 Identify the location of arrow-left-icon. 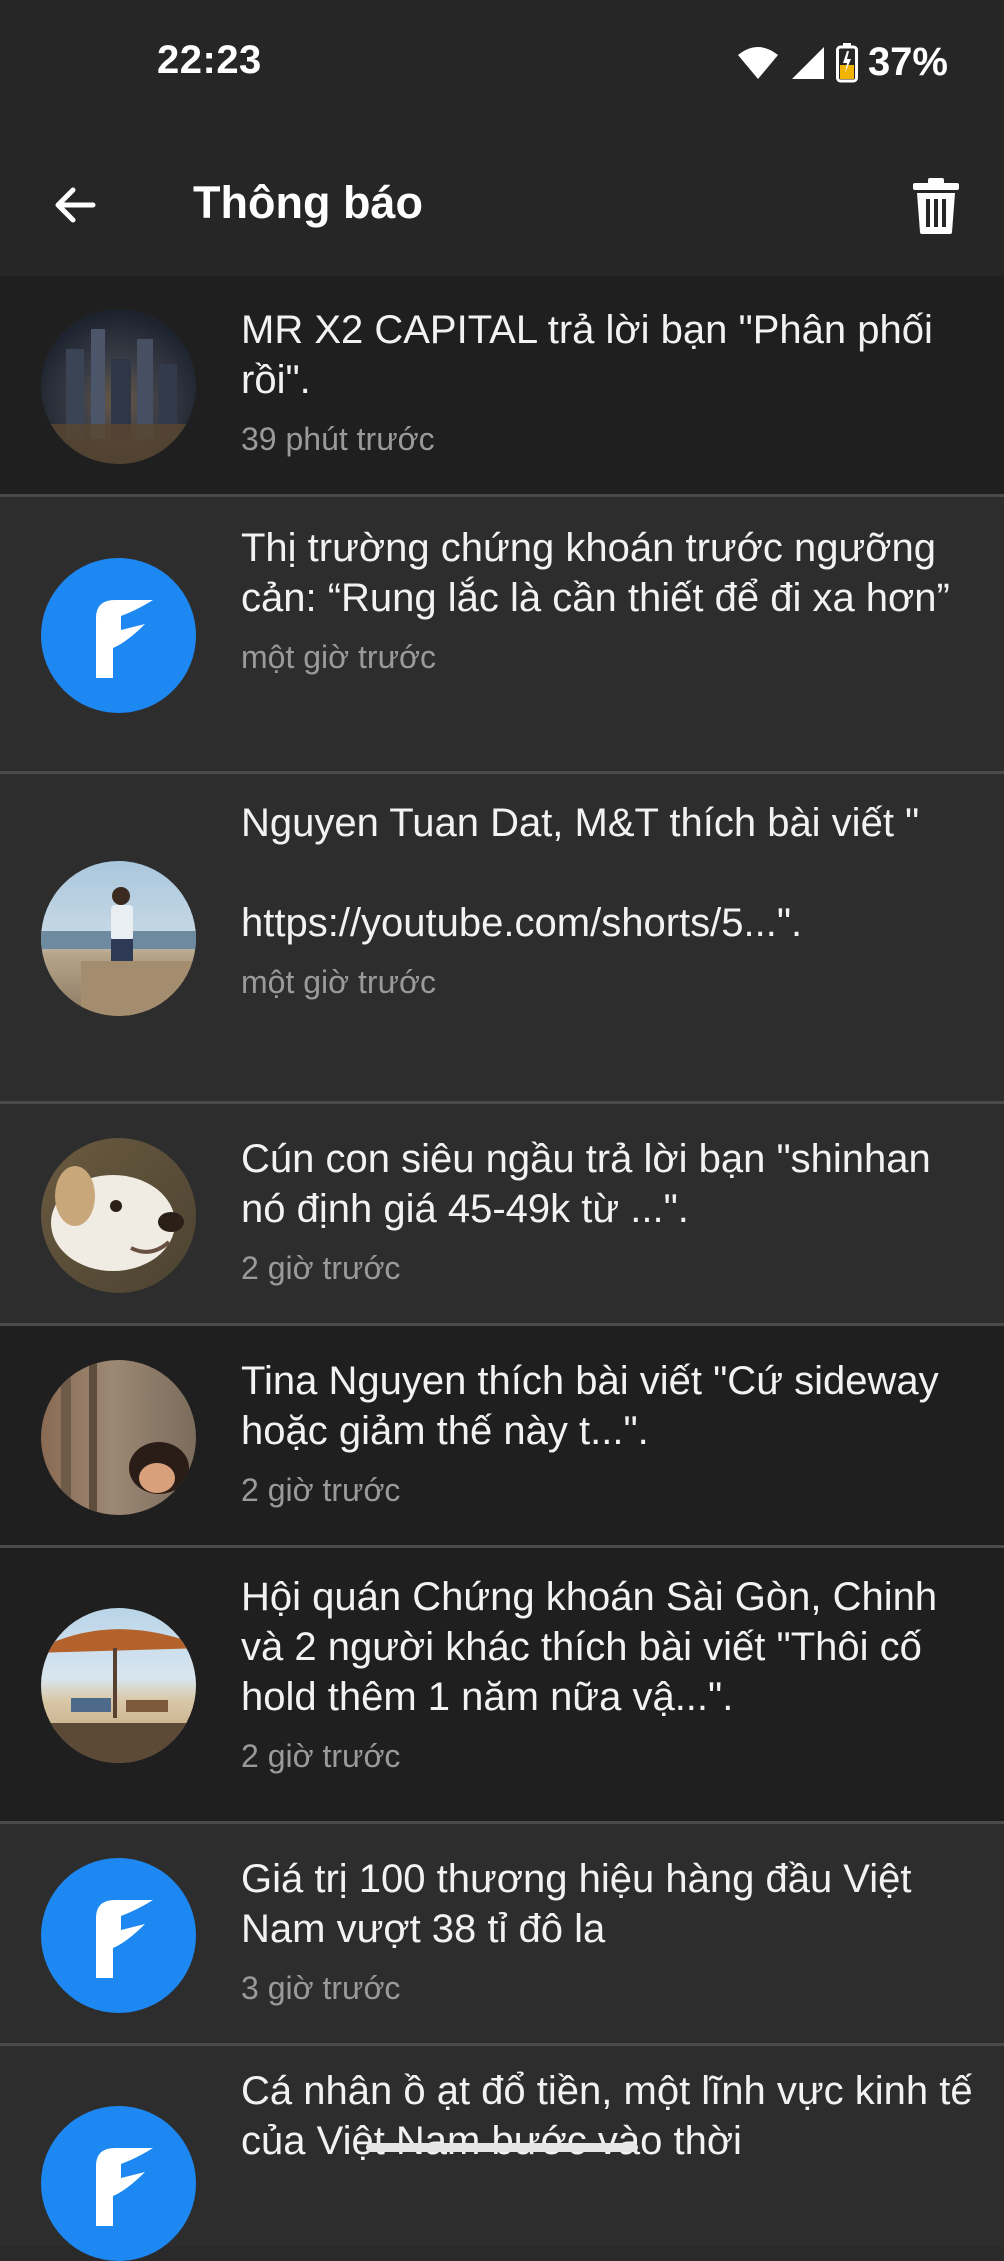
(75, 205).